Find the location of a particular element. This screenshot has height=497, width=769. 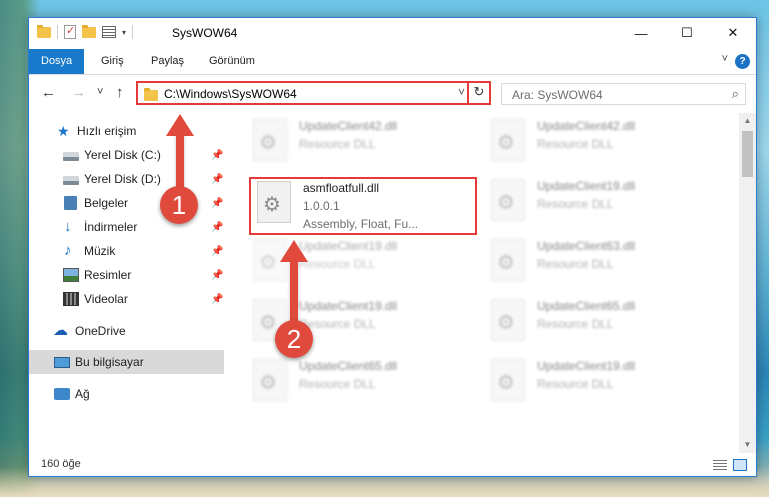

tab-share: Paylaş is located at coordinates (167, 61).